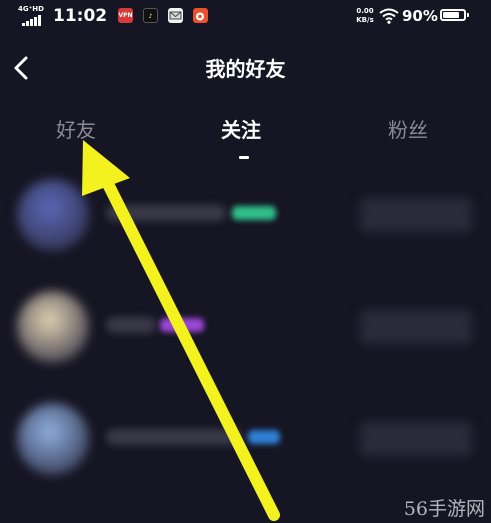 The image size is (491, 523). What do you see at coordinates (245, 69) in the screenshot?
I see `page-title: 我的好友` at bounding box center [245, 69].